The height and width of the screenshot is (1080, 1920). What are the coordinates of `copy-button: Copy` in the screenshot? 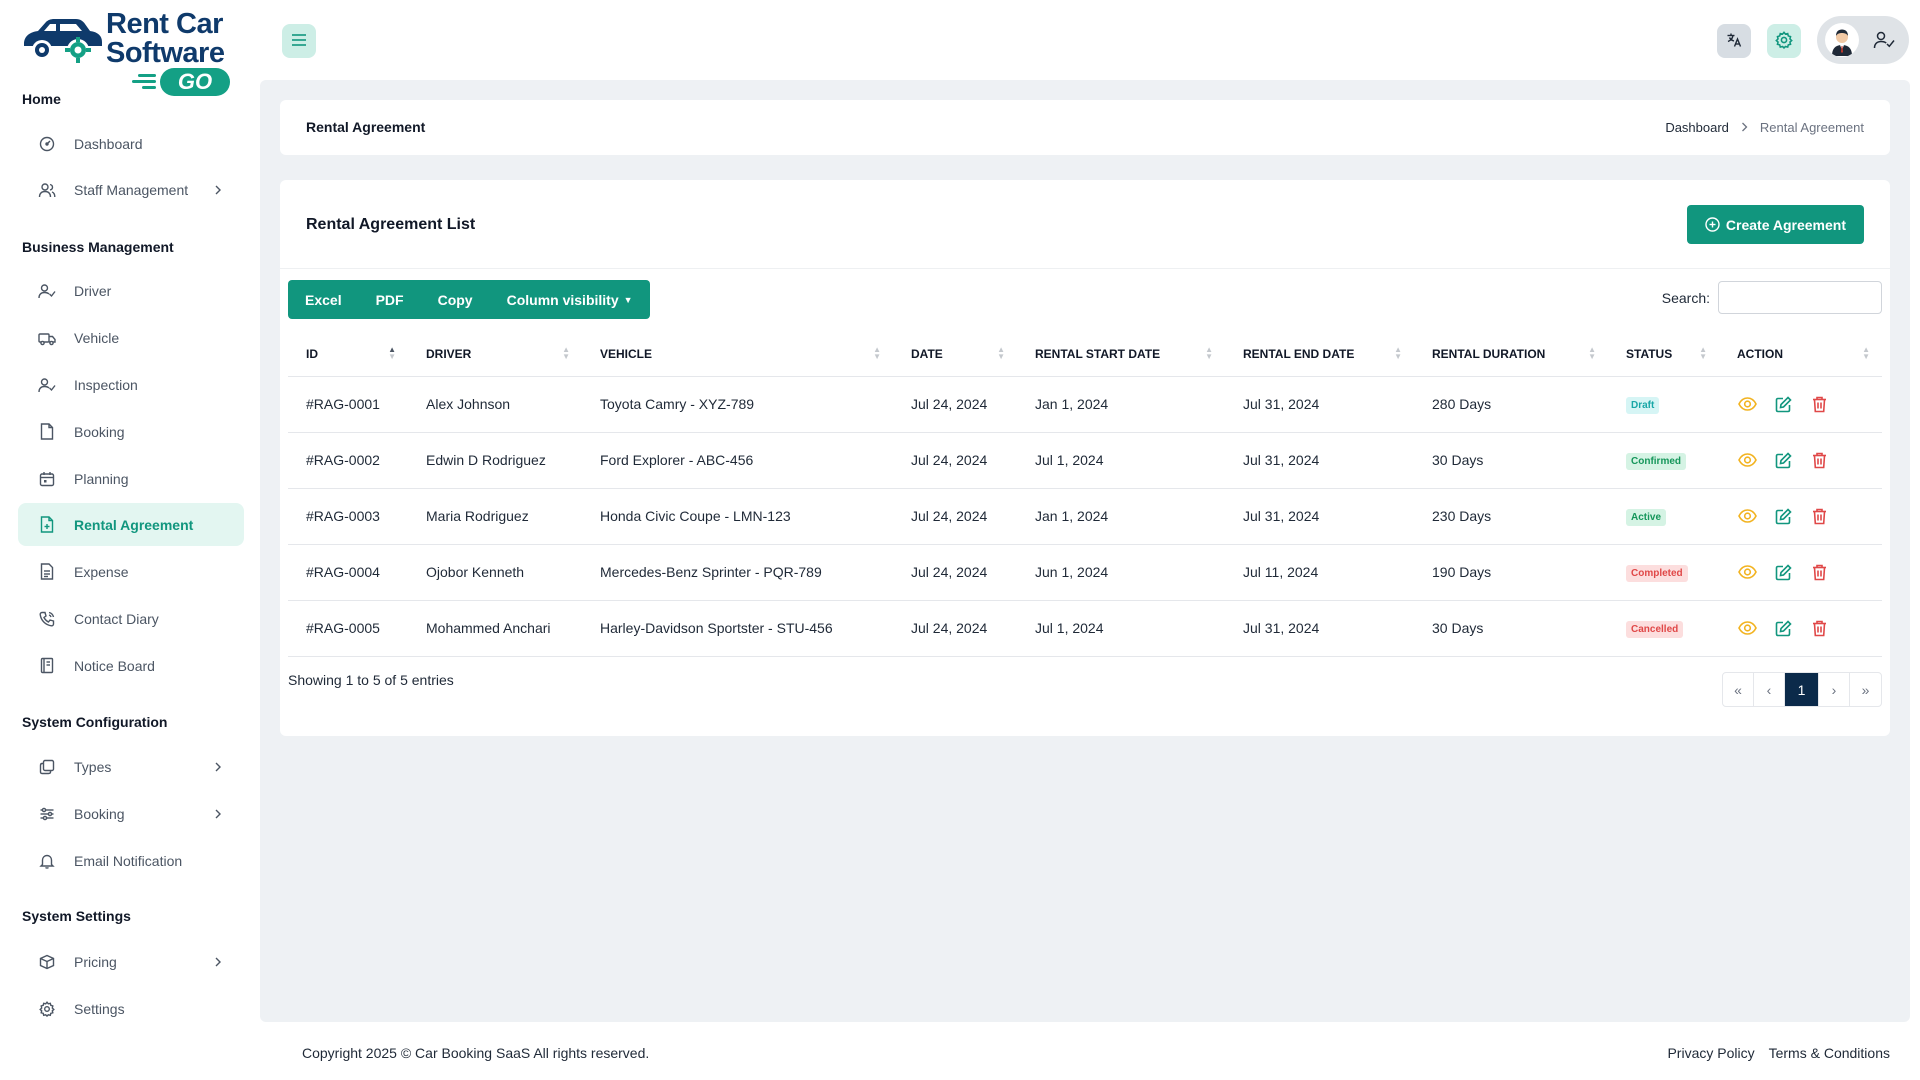 It's located at (455, 299).